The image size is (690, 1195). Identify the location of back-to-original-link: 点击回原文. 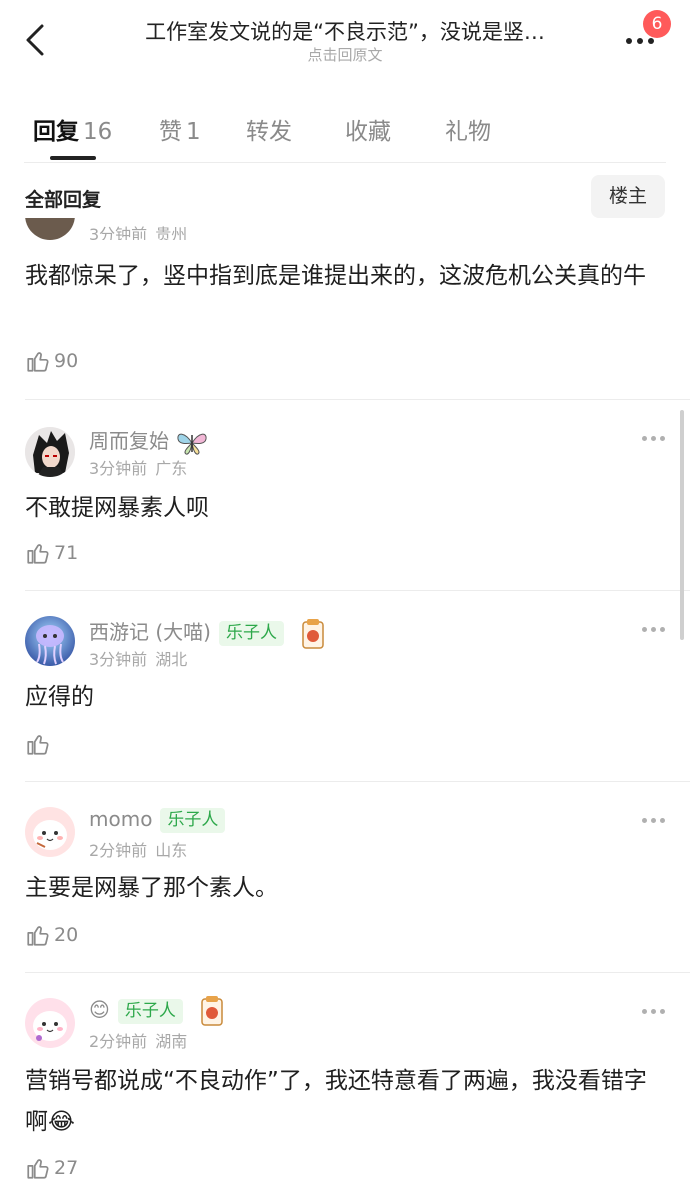
(345, 54).